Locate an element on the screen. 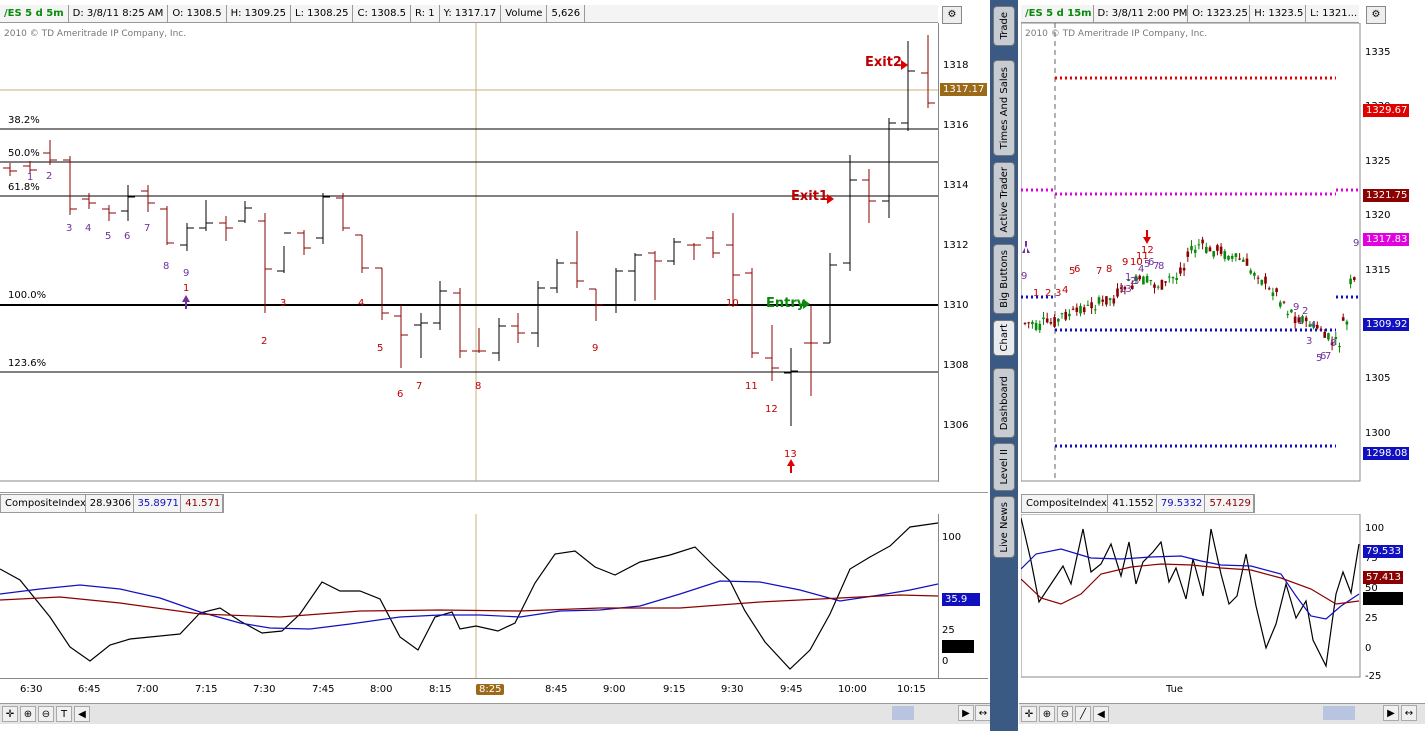 Image resolution: width=1425 pixels, height=731 pixels. tab-trade: Trade is located at coordinates (1004, 26).